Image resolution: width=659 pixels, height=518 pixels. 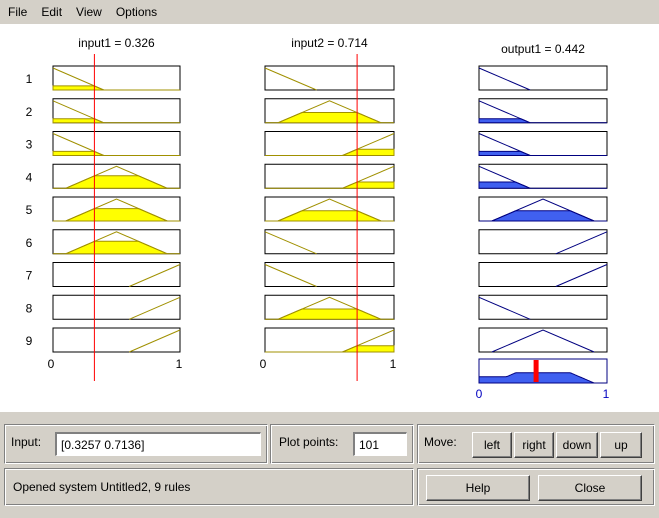 I want to click on output1-value-marker, so click(x=536, y=371).